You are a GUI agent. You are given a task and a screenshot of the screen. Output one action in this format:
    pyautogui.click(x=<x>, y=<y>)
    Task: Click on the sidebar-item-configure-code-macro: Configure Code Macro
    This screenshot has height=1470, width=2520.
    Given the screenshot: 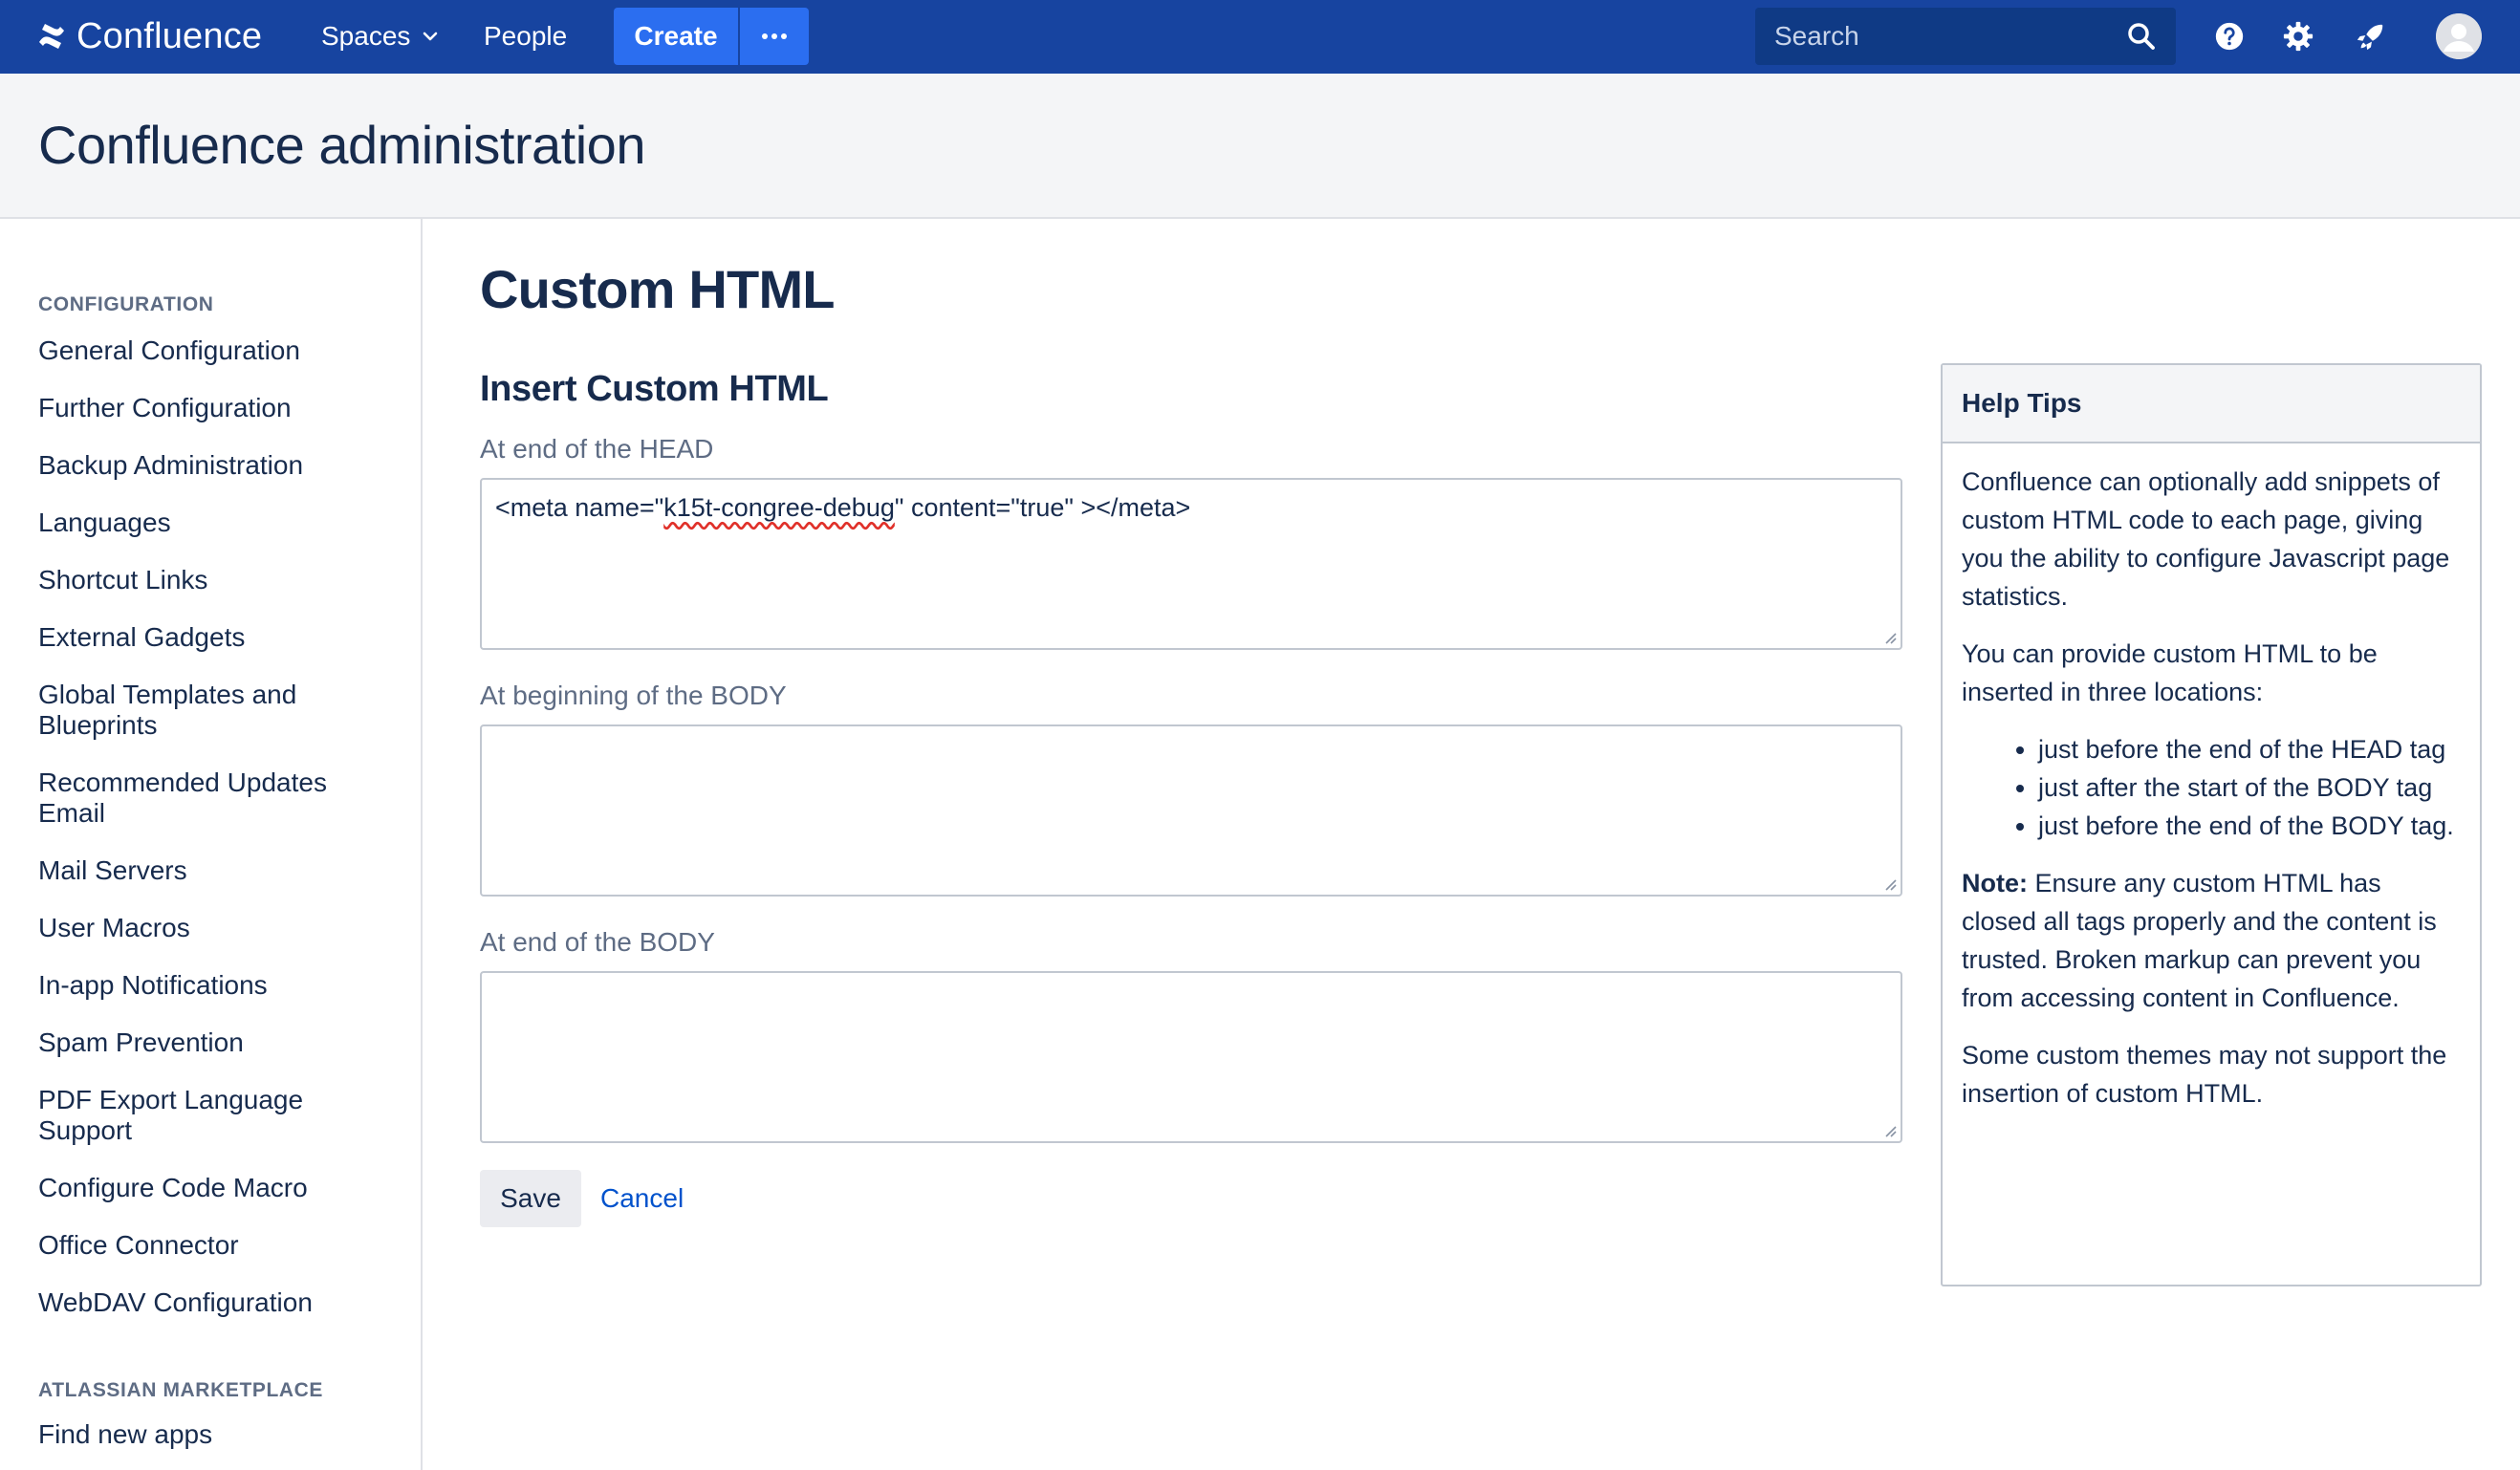 What is the action you would take?
    pyautogui.click(x=215, y=1188)
    